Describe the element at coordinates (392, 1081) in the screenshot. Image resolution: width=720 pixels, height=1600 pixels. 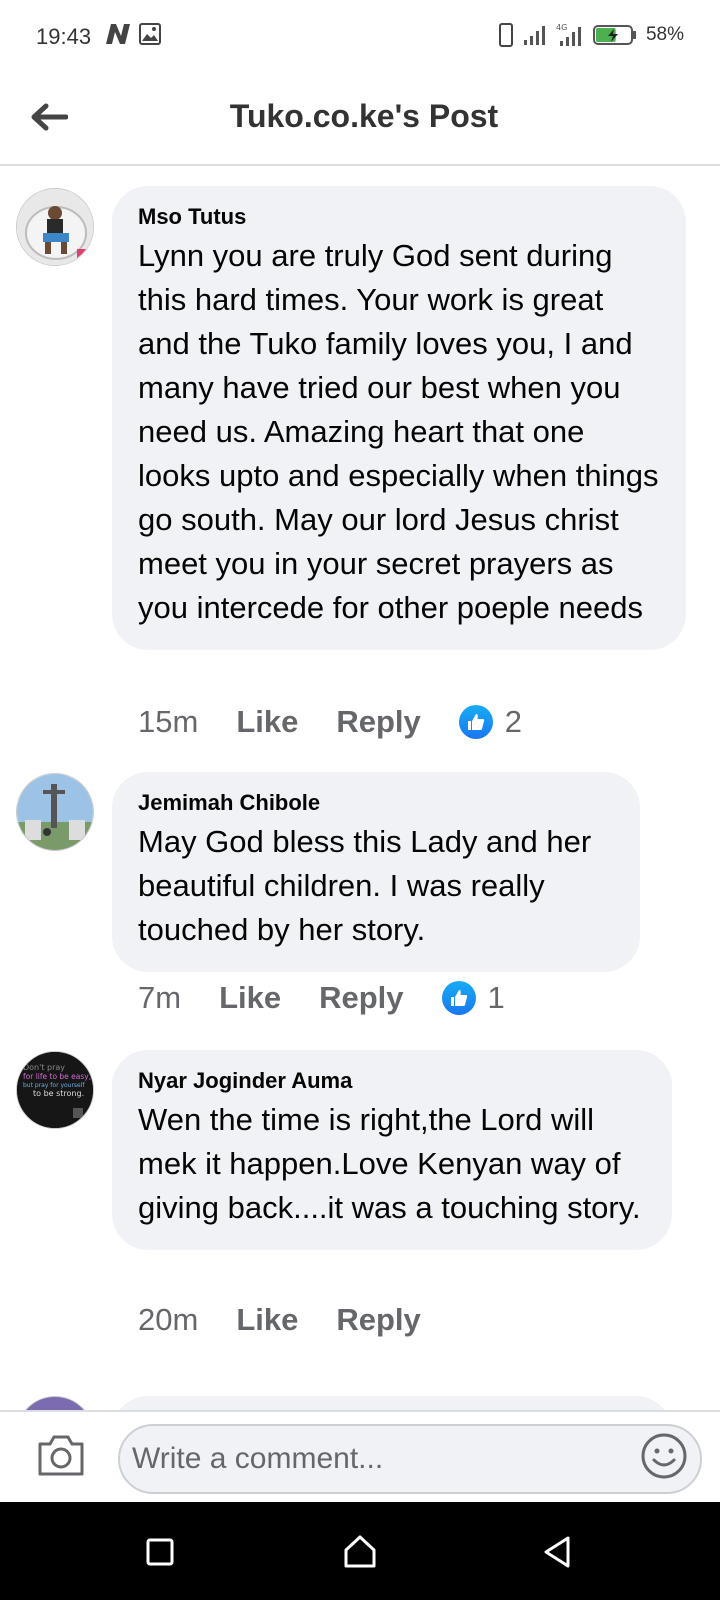
I see `comment-author: Nyar Joginder Auma` at that location.